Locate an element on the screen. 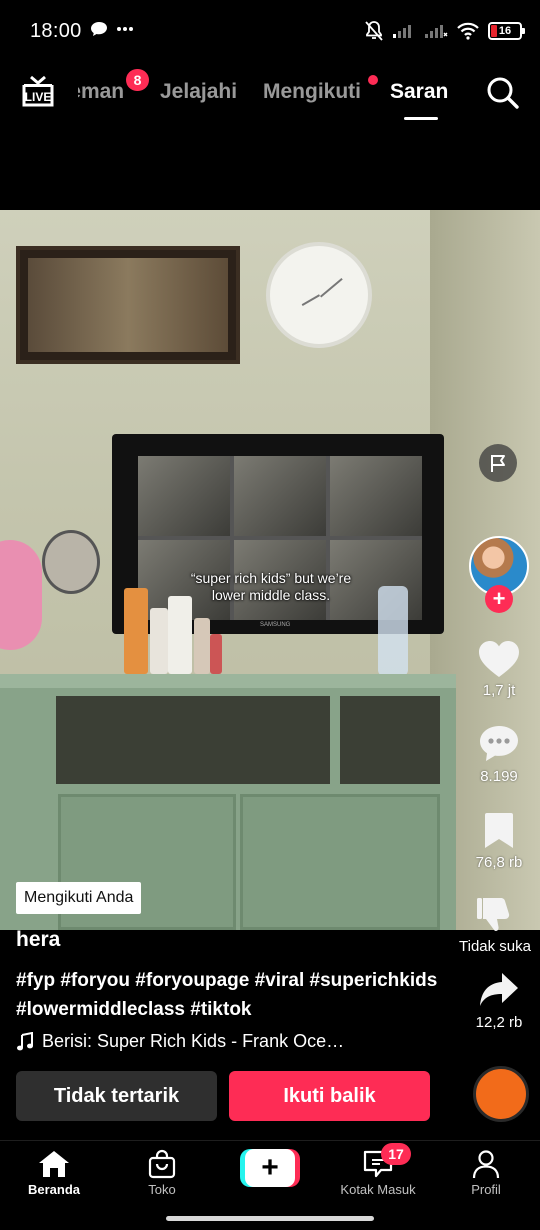 The image size is (540, 1230). tab-teman: Teman is located at coordinates (101, 92).